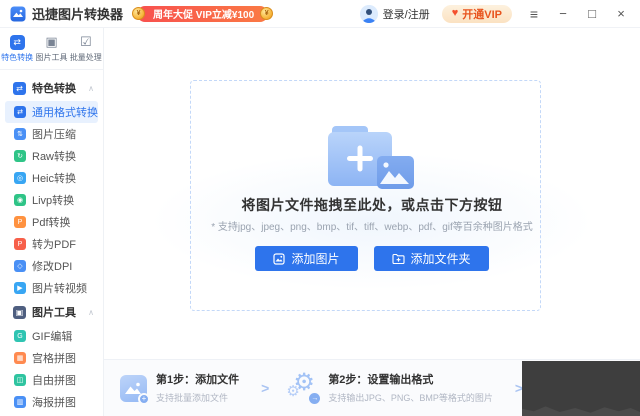  What do you see at coordinates (431, 258) in the screenshot?
I see `add-folder-button: 添加文件夹` at bounding box center [431, 258].